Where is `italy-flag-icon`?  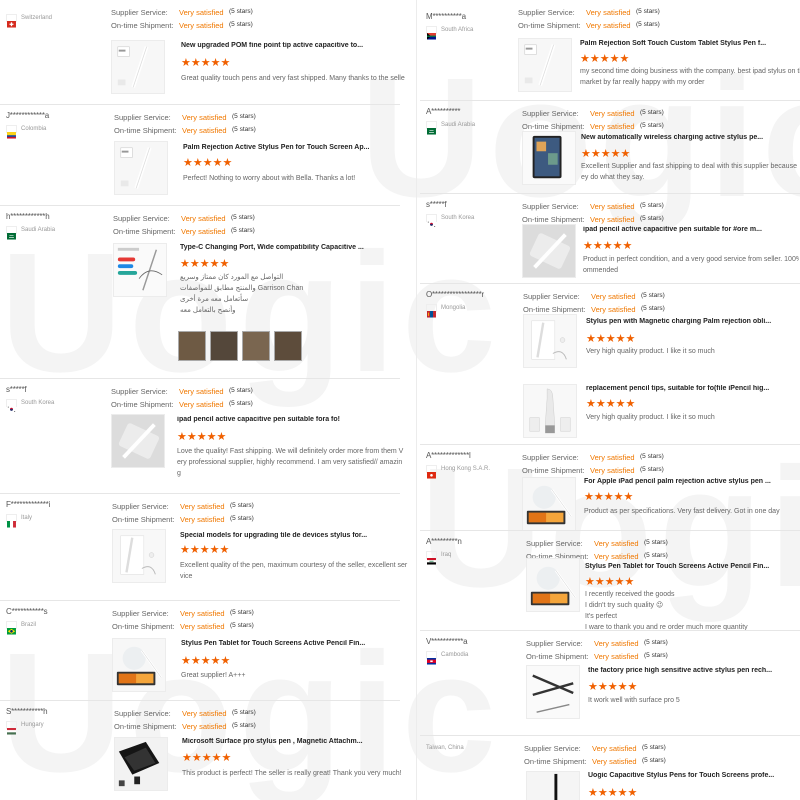
italy-flag-icon is located at coordinates (11, 521).